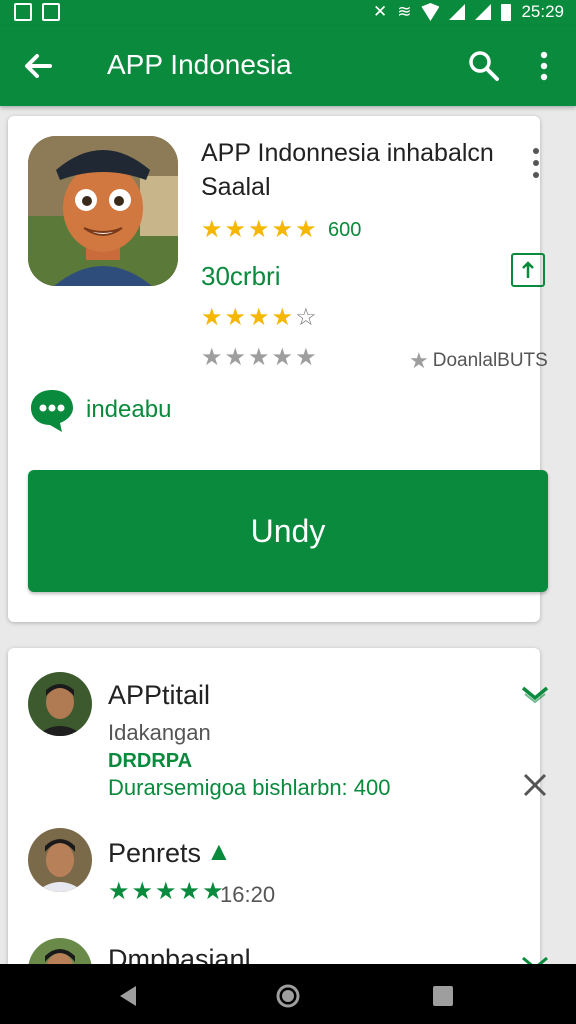 Image resolution: width=576 pixels, height=1024 pixels. Describe the element at coordinates (306, 317) in the screenshot. I see `star-icon: ☆` at that location.